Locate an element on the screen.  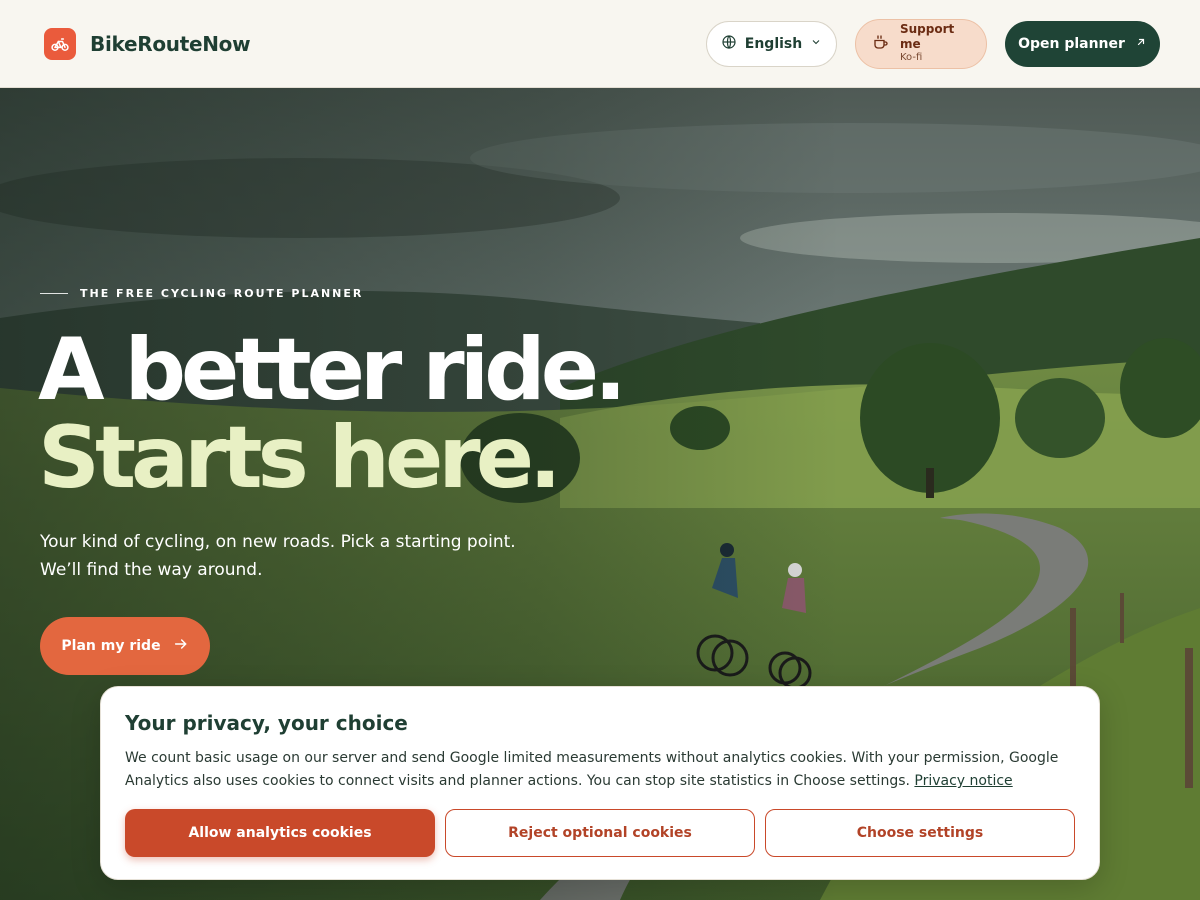
language-label: English is located at coordinates (773, 43).